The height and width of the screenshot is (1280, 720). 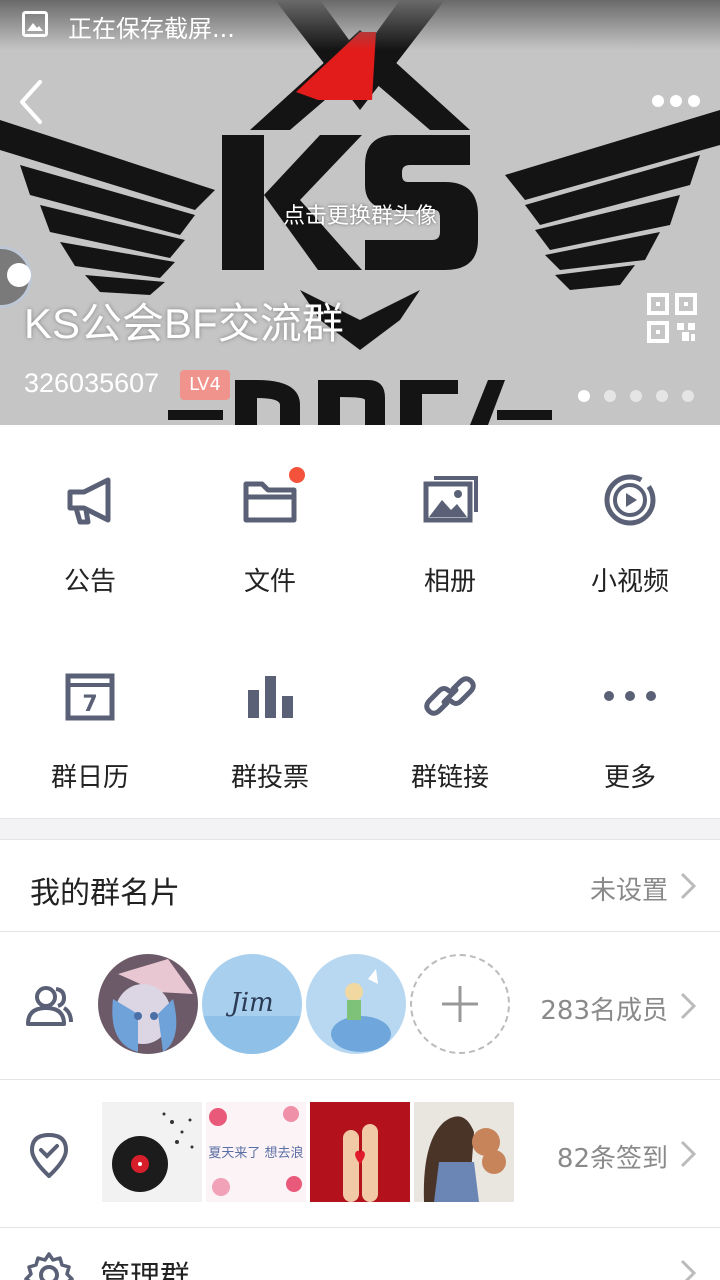 I want to click on more-options-icon, so click(x=676, y=101).